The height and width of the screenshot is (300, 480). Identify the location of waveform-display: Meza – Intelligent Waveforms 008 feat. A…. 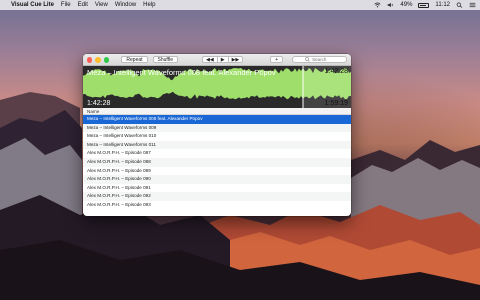
(217, 87).